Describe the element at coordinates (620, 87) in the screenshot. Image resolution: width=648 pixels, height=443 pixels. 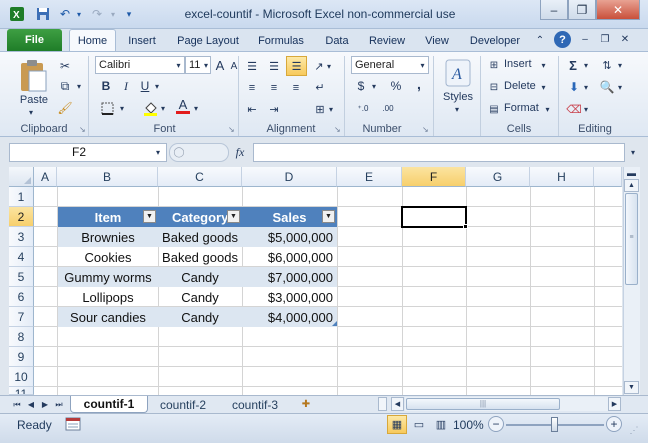
I see `find-select-dropdown-icon: ▾` at that location.